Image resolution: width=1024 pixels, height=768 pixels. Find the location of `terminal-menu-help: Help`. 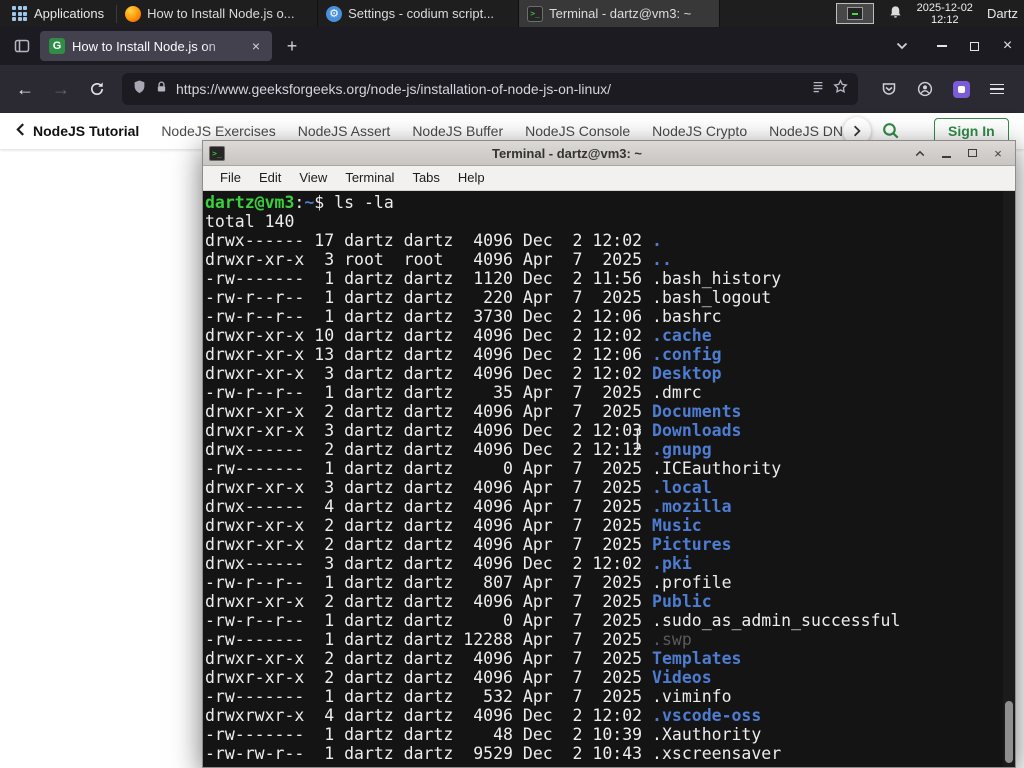

terminal-menu-help: Help is located at coordinates (471, 178).